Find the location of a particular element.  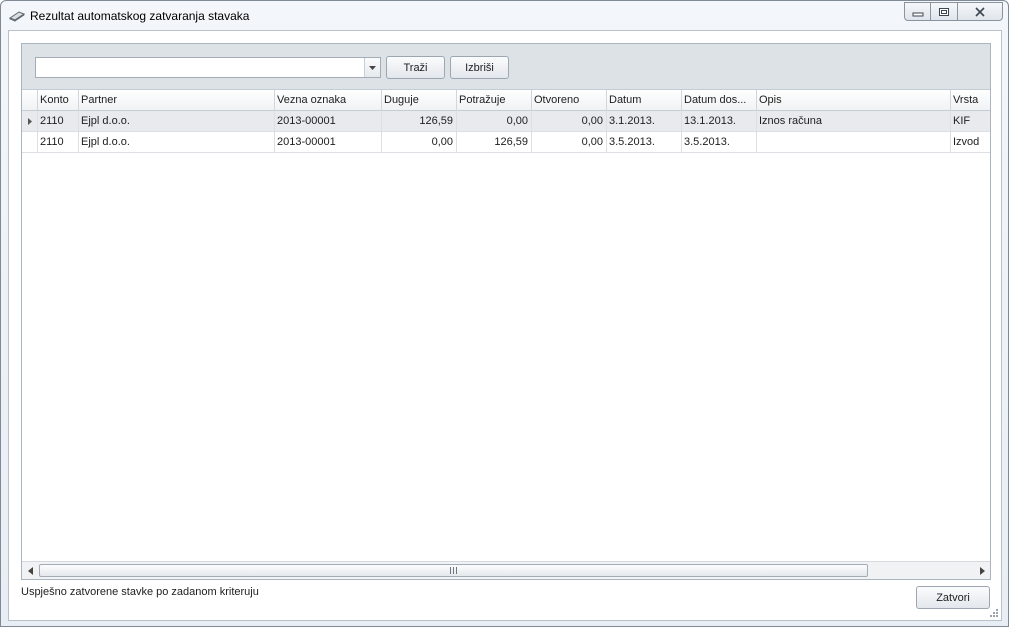

row-indicator-header is located at coordinates (30, 100).